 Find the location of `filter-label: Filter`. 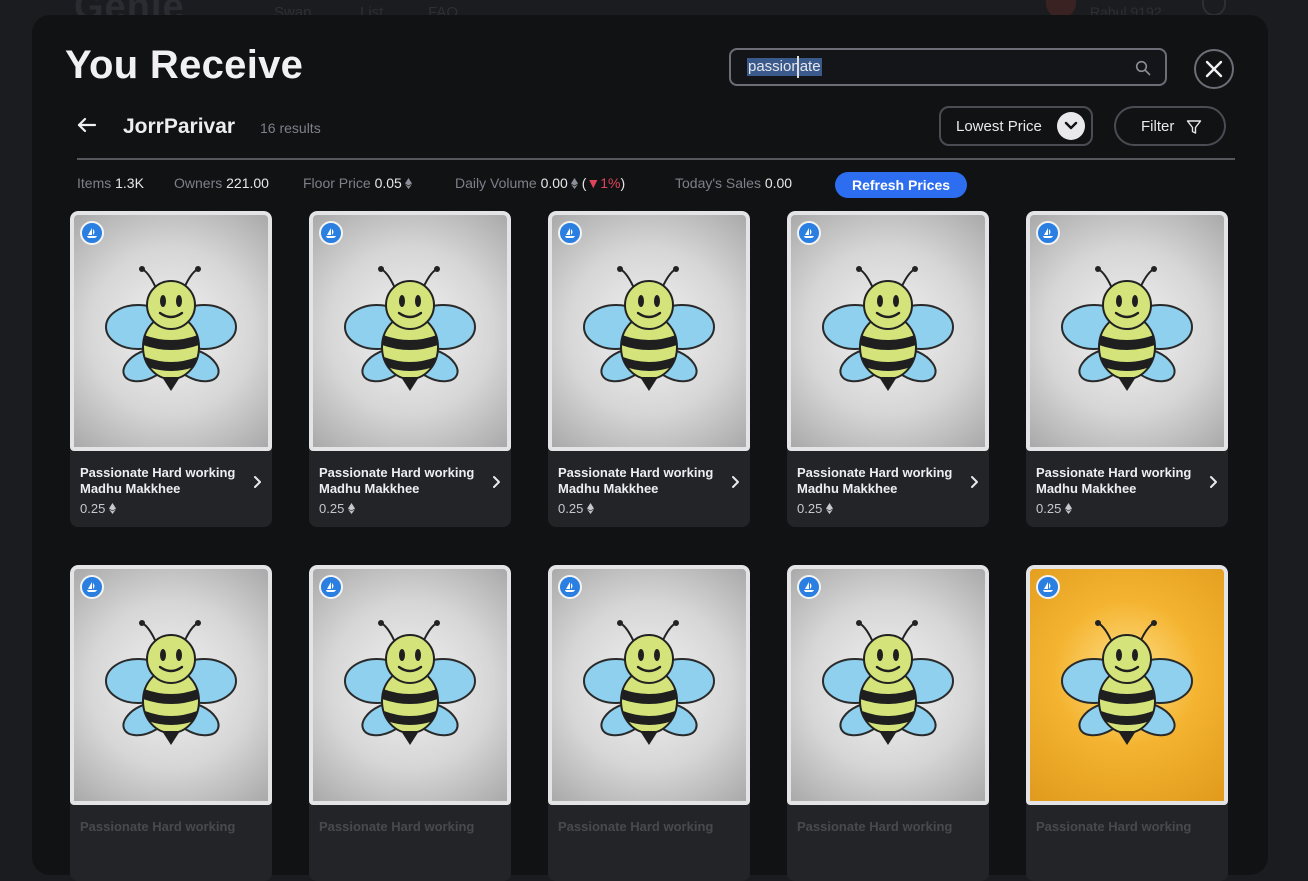

filter-label: Filter is located at coordinates (1158, 126).